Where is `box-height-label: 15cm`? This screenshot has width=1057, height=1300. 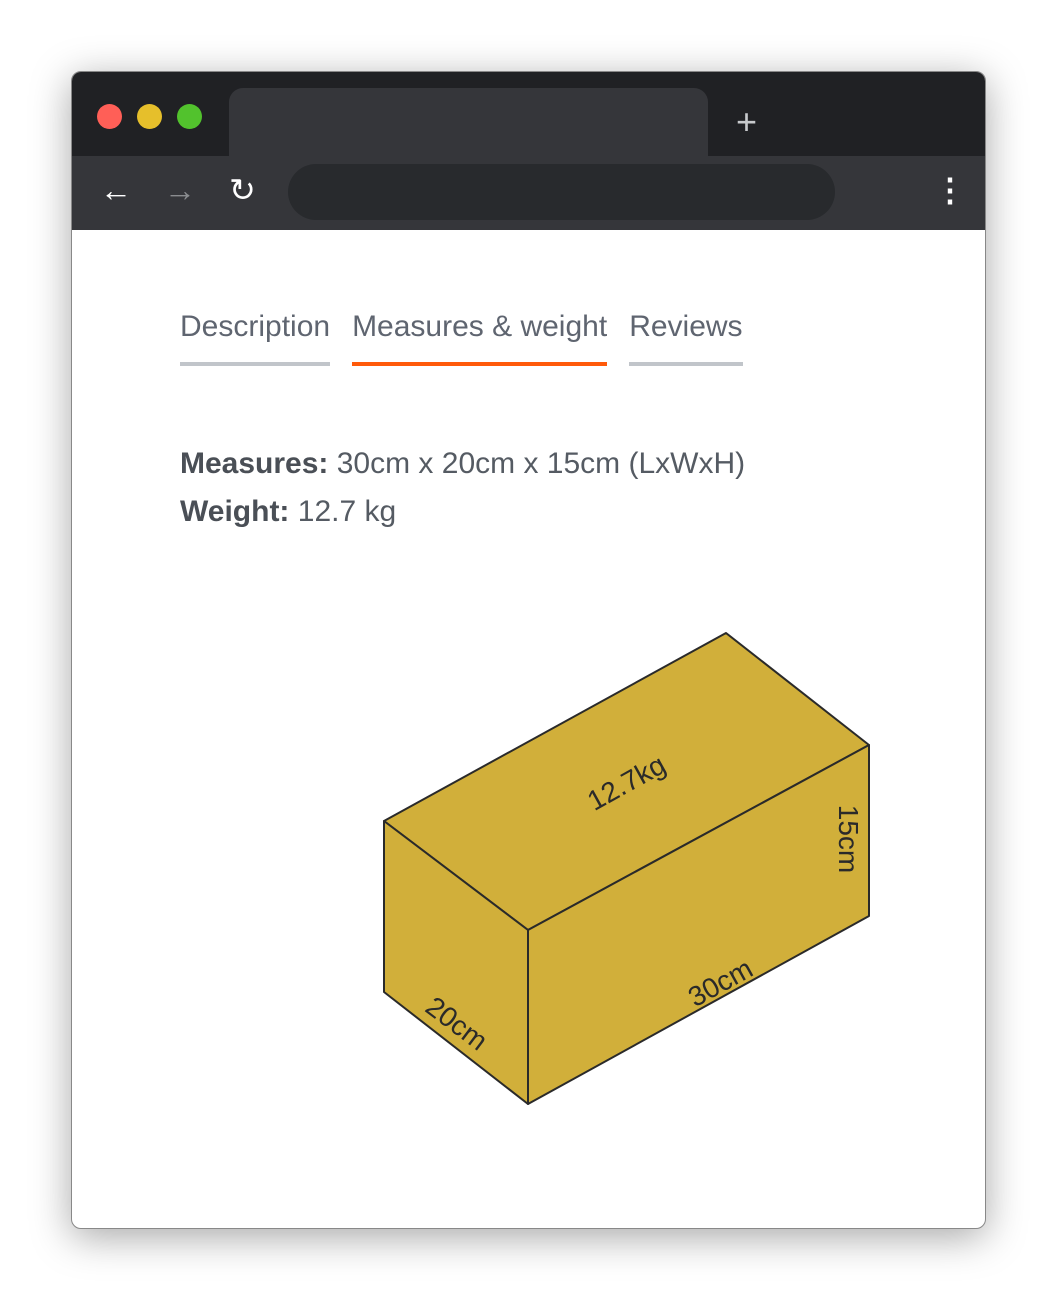
box-height-label: 15cm is located at coordinates (848, 839).